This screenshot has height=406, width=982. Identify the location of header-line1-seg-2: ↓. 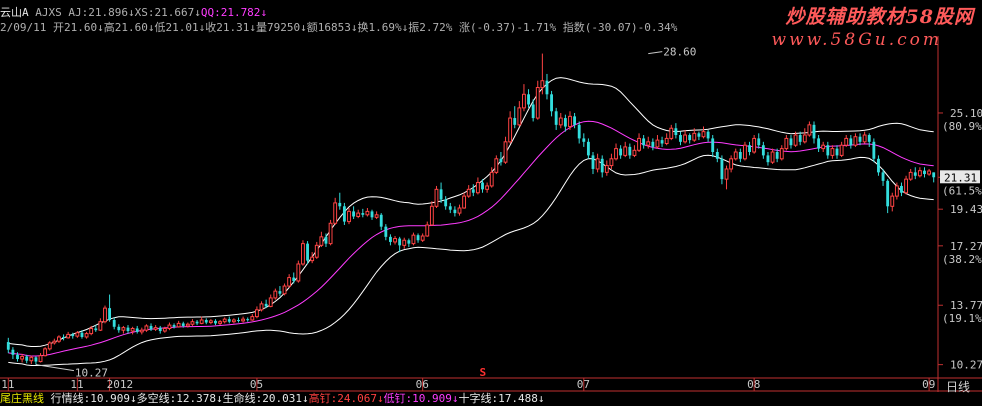
(131, 12).